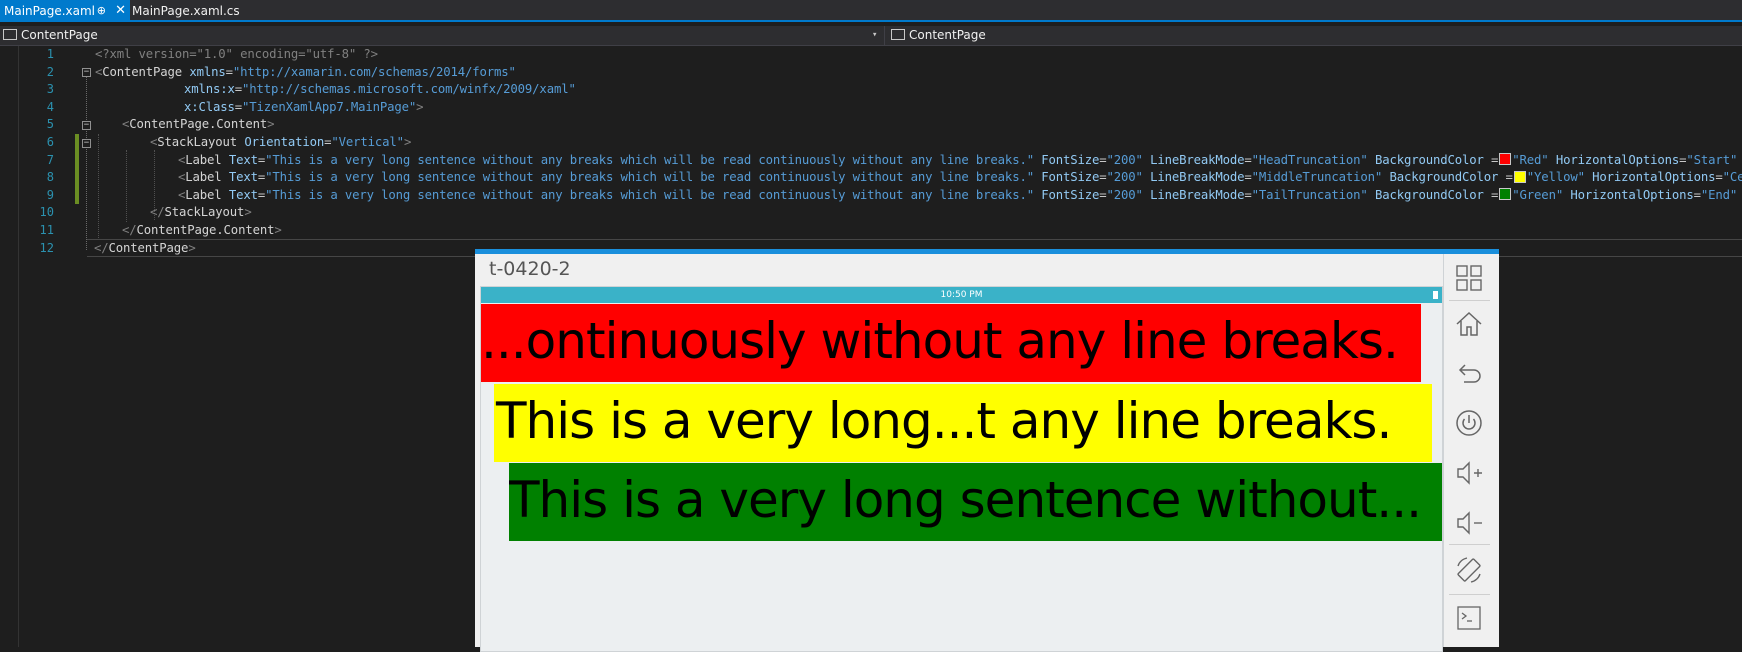 The height and width of the screenshot is (652, 1742). Describe the element at coordinates (1469, 473) in the screenshot. I see `volume-up-icon` at that location.